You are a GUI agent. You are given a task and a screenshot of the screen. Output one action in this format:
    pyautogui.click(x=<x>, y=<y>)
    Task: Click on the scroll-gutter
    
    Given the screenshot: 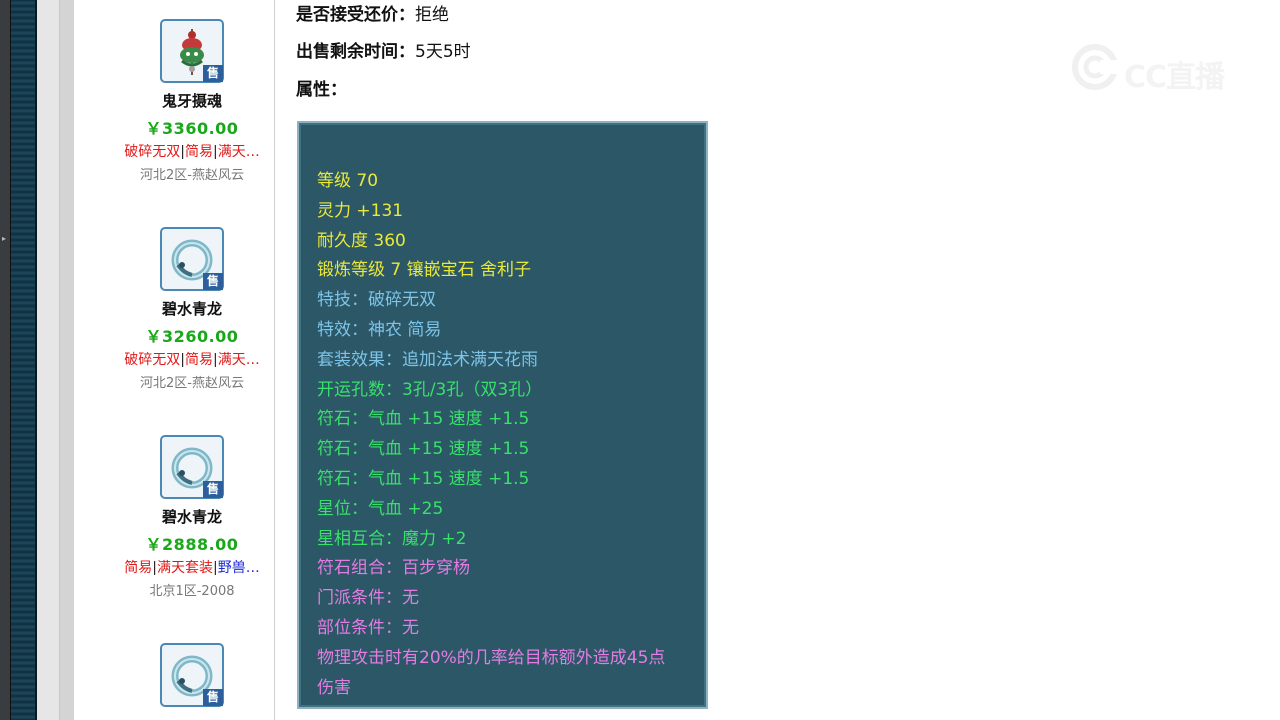 What is the action you would take?
    pyautogui.click(x=48, y=360)
    